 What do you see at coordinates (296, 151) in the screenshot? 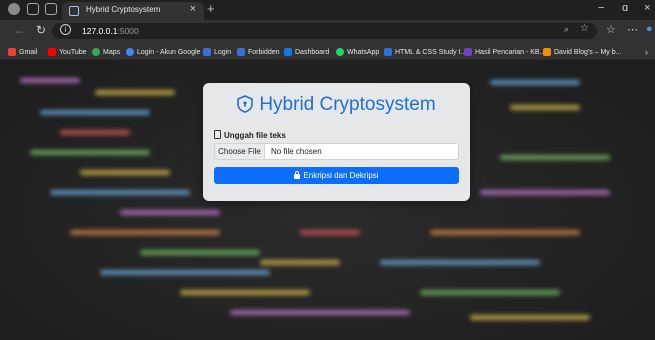
I see `file-status-text: No file chosen` at bounding box center [296, 151].